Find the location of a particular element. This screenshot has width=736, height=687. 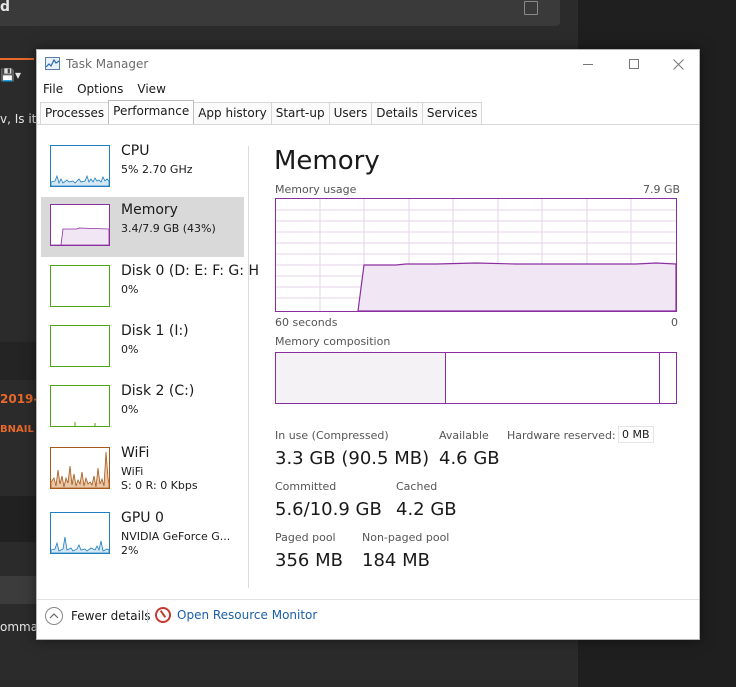

minimize-button is located at coordinates (588, 64).